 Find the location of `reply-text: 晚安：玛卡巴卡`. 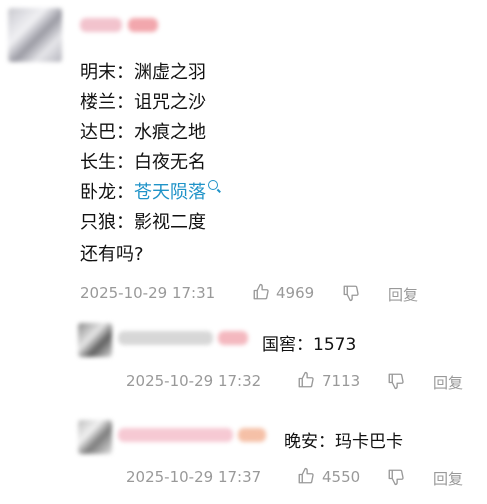

reply-text: 晚安：玛卡巴卡 is located at coordinates (343, 442).